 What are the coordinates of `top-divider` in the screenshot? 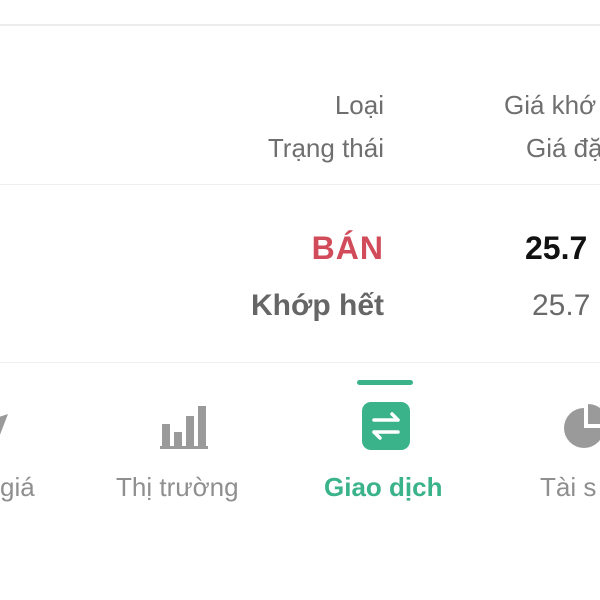 It's located at (300, 25).